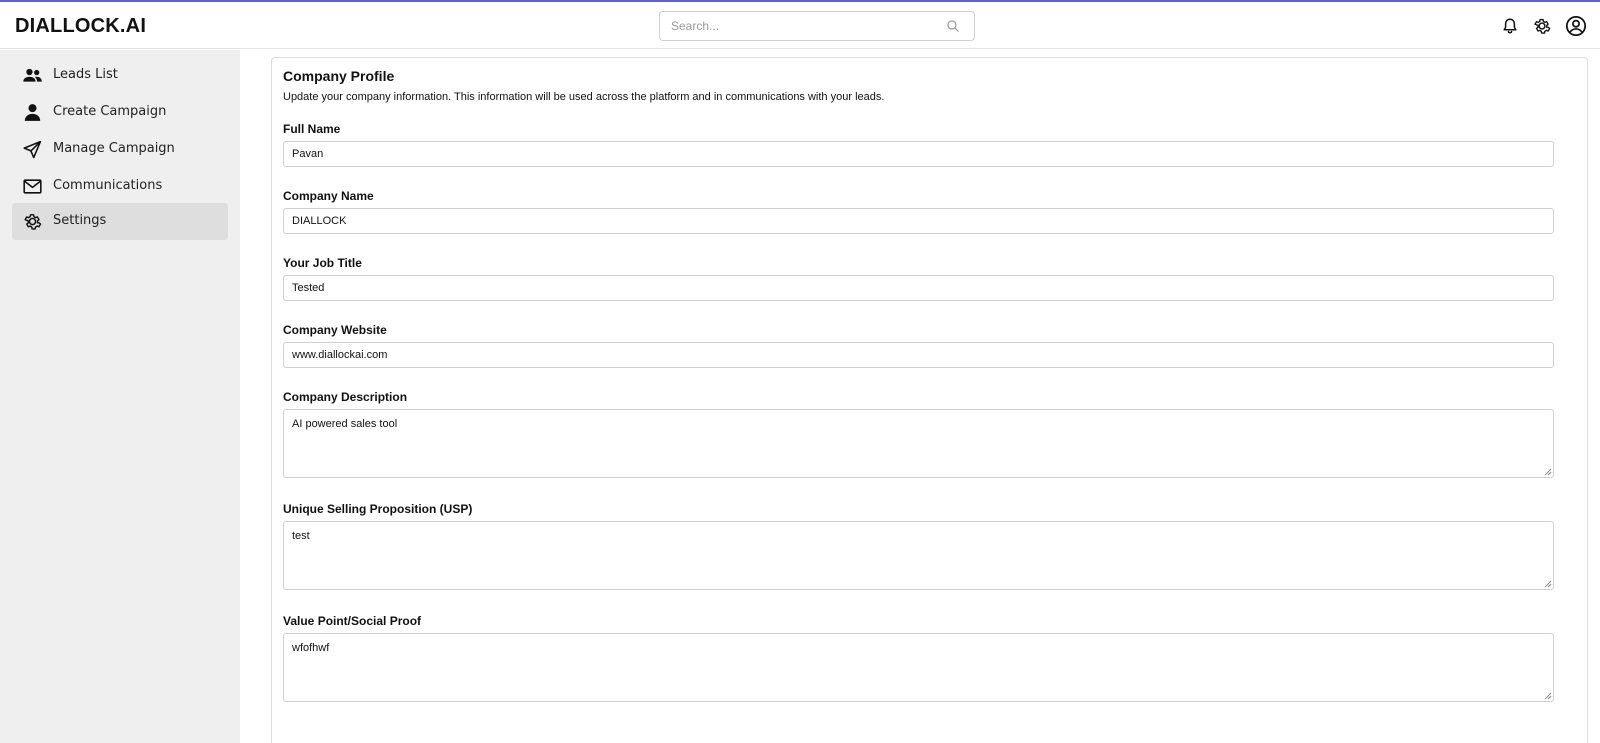 The image size is (1600, 743). Describe the element at coordinates (312, 129) in the screenshot. I see `full-name-label: Full Name` at that location.